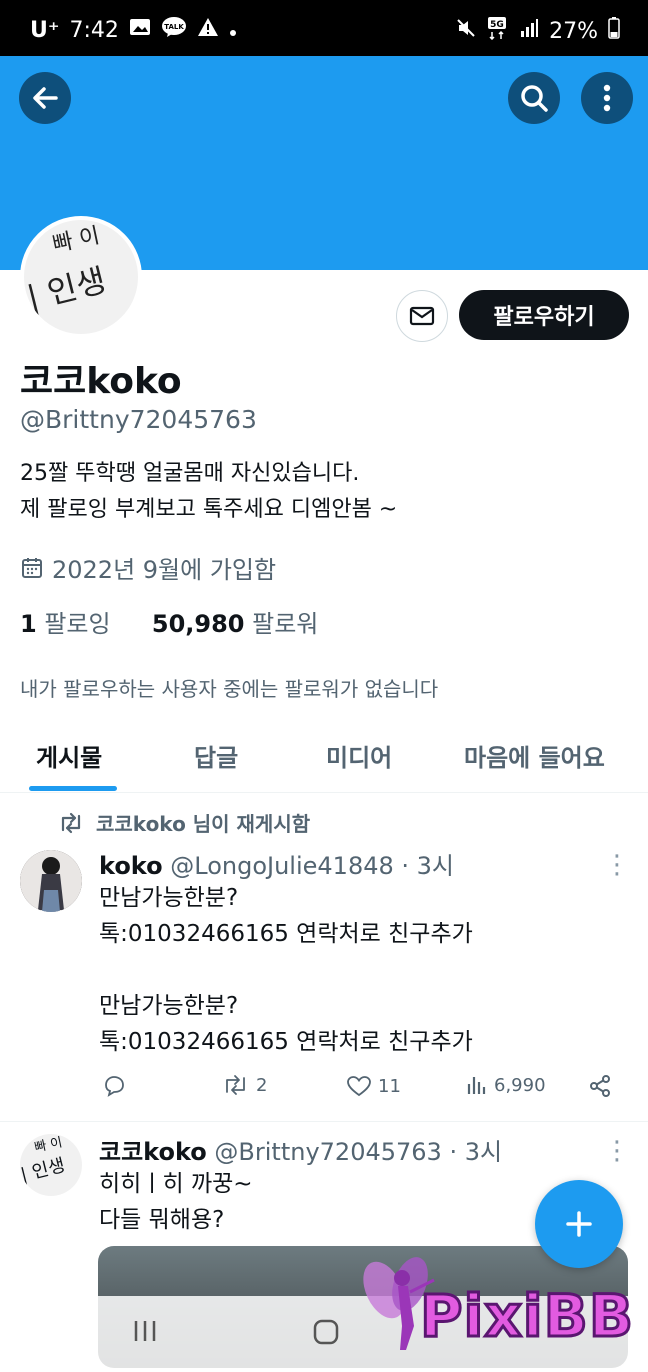 The height and width of the screenshot is (1372, 648). I want to click on like-count: 11, so click(389, 1086).